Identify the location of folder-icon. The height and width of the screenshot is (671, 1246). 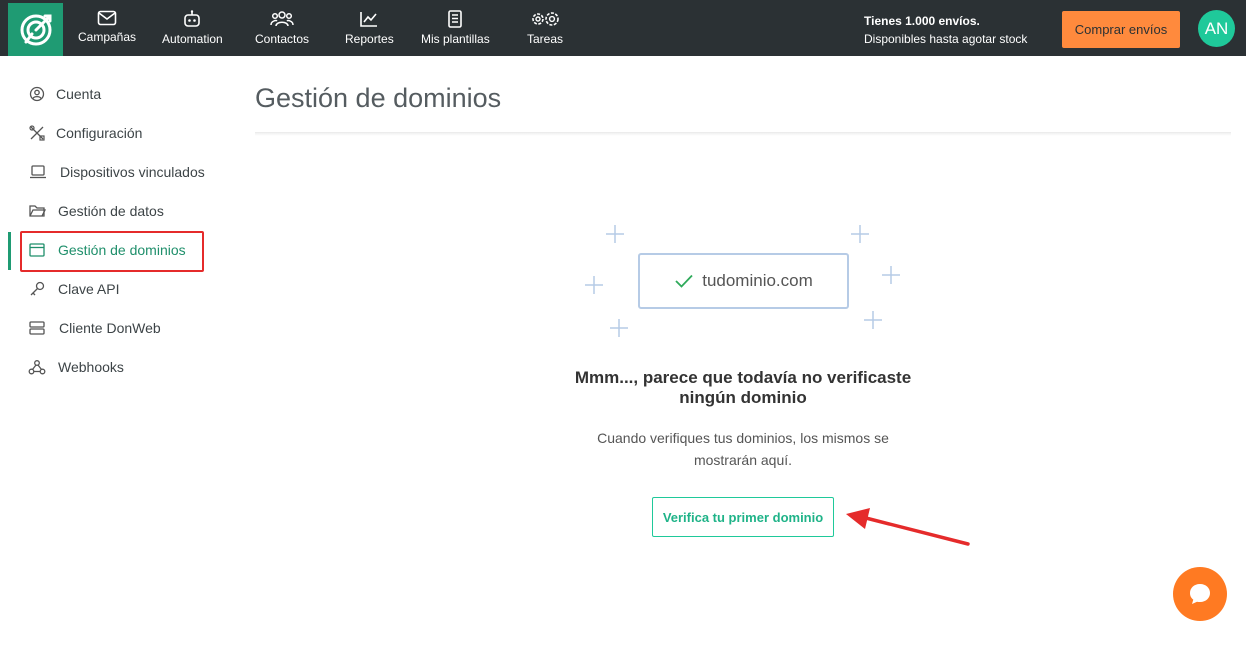
(37, 211).